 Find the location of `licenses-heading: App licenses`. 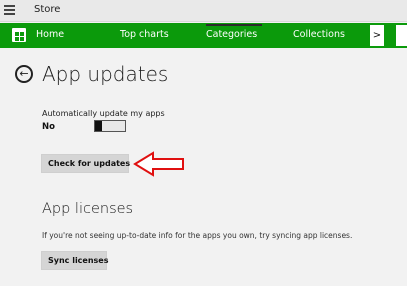

licenses-heading: App licenses is located at coordinates (88, 209).